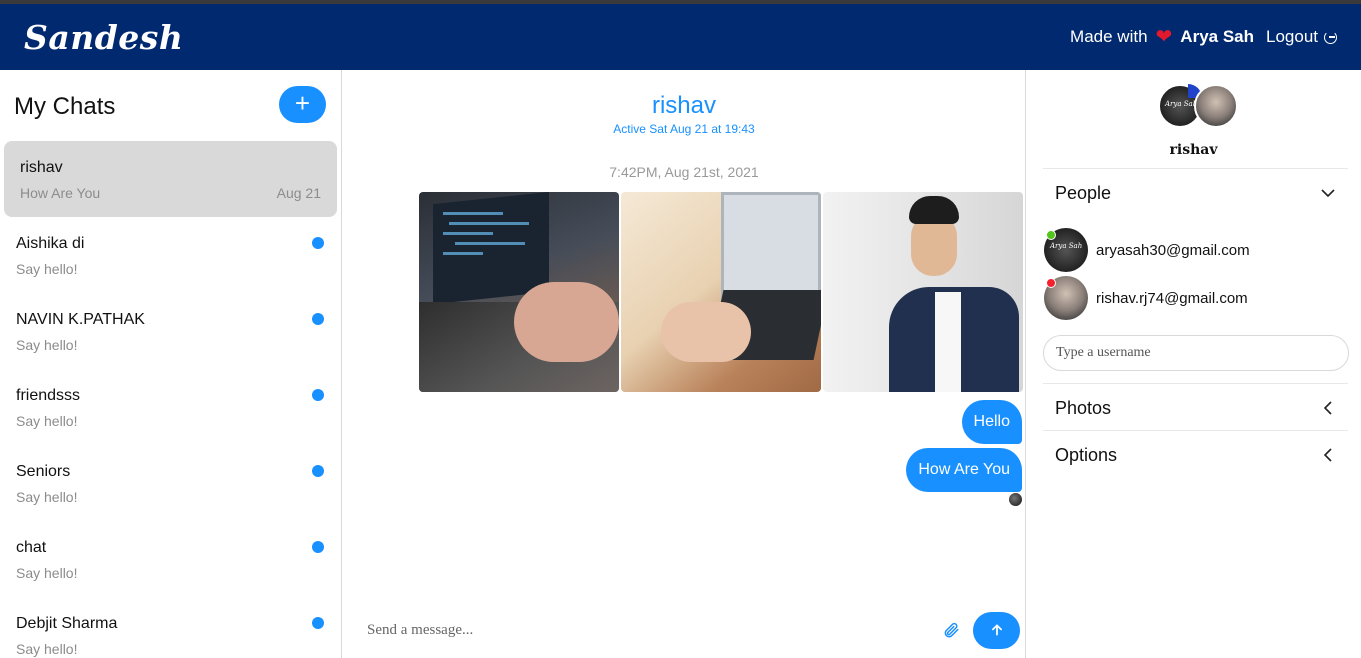 Image resolution: width=1361 pixels, height=658 pixels. What do you see at coordinates (519, 292) in the screenshot?
I see `laptop-typing-photo` at bounding box center [519, 292].